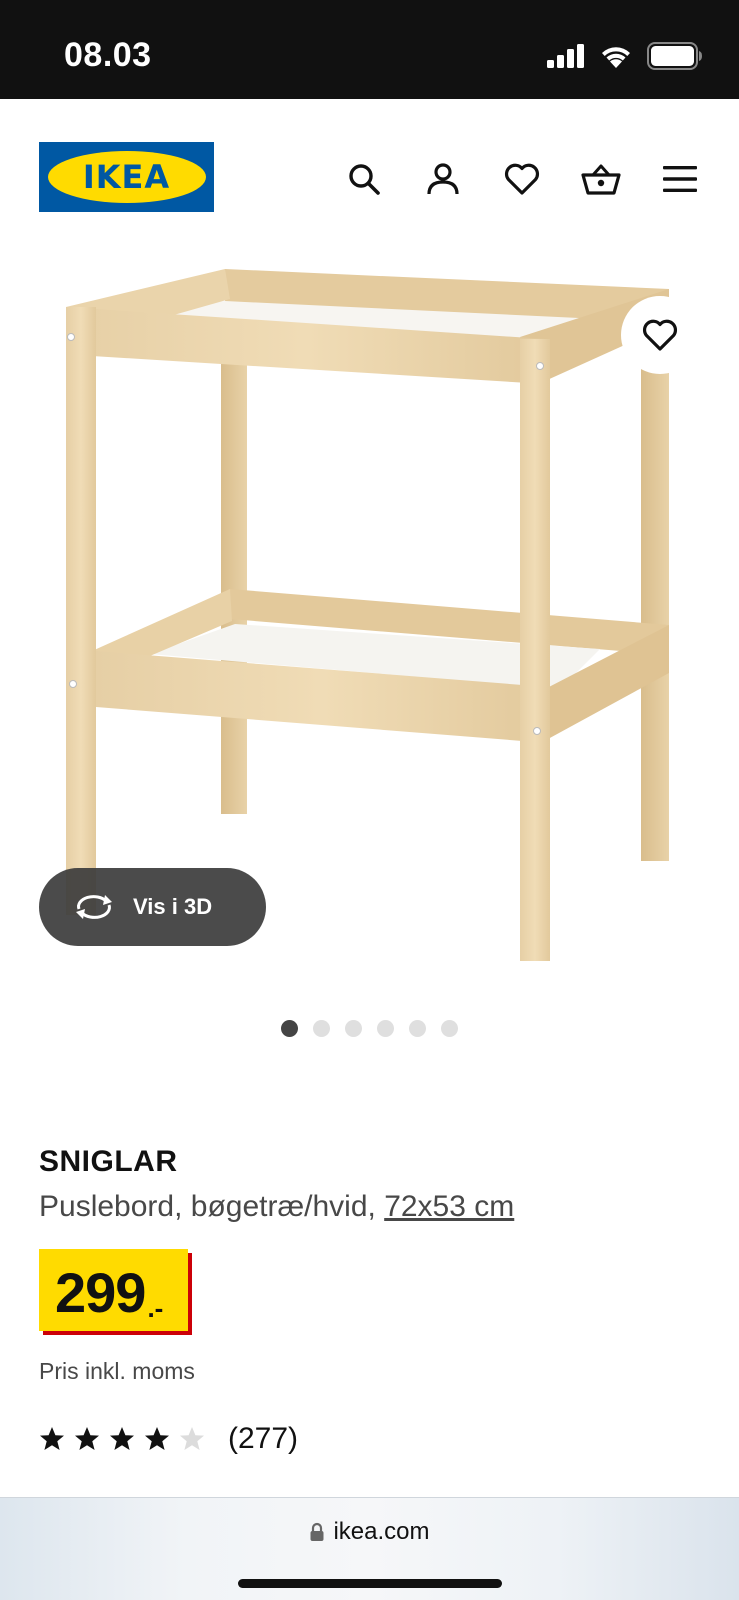  I want to click on price-decimal: .-, so click(155, 1308).